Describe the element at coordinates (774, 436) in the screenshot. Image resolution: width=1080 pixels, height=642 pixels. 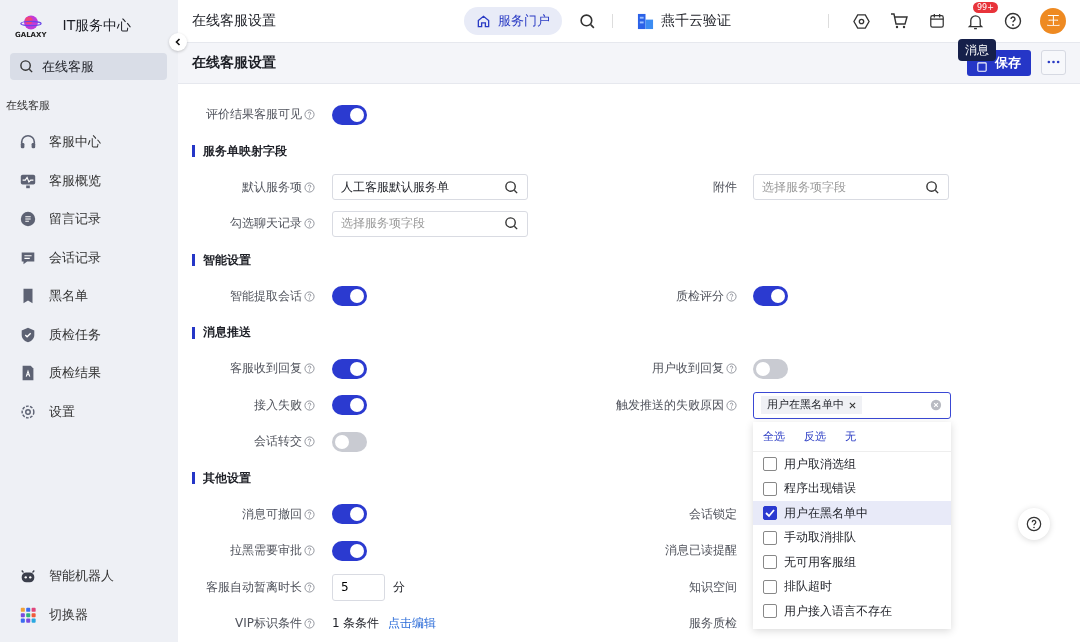
I see `select-action-link: 全选` at that location.